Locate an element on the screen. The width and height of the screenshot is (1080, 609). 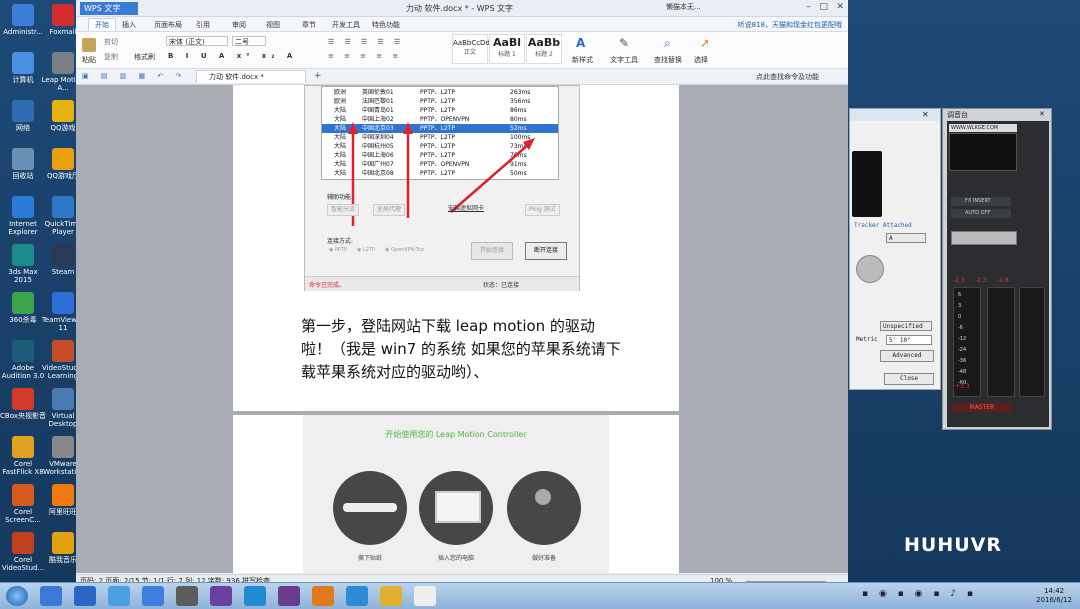
format-buttons: B I U A x² x₂ A is located at coordinates (232, 56).